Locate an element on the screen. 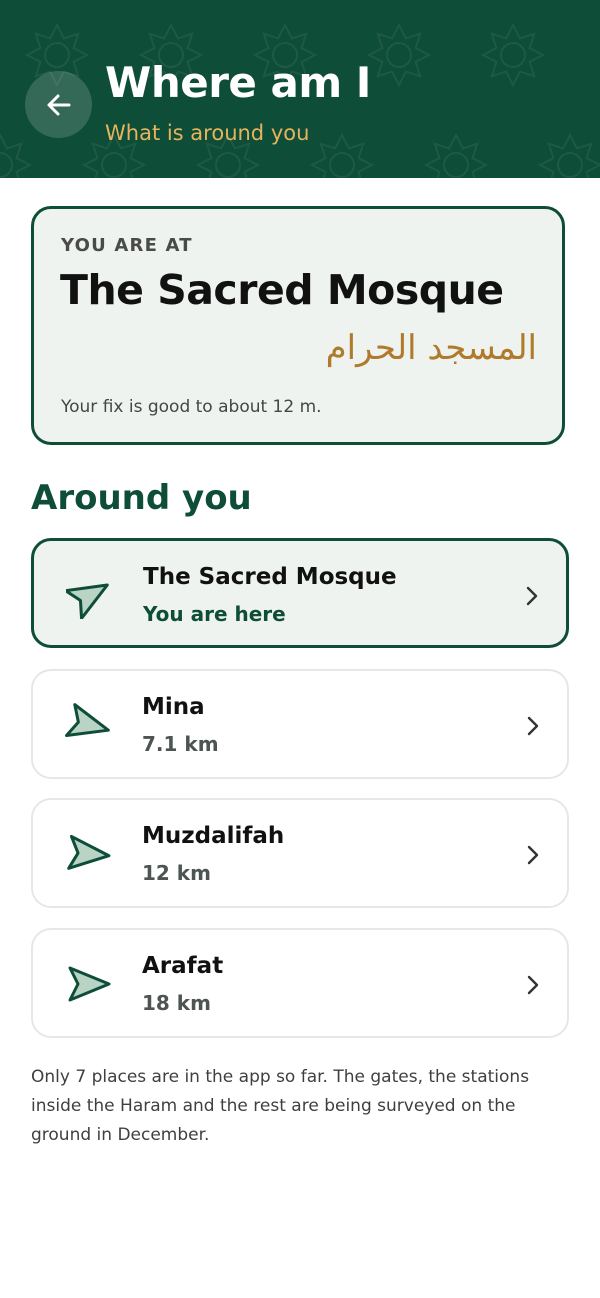  current-location-name: The Sacred Mosque is located at coordinates (282, 290).